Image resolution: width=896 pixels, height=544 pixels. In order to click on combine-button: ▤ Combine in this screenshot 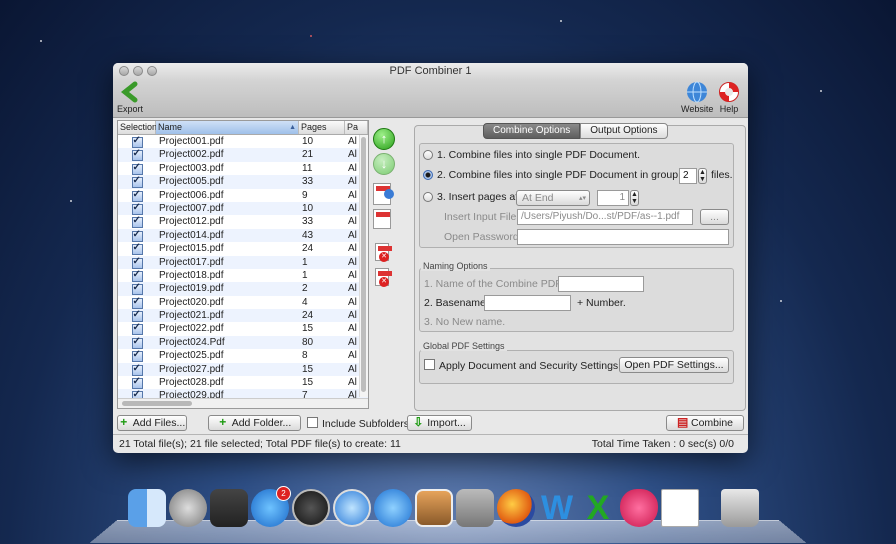, I will do `click(705, 423)`.